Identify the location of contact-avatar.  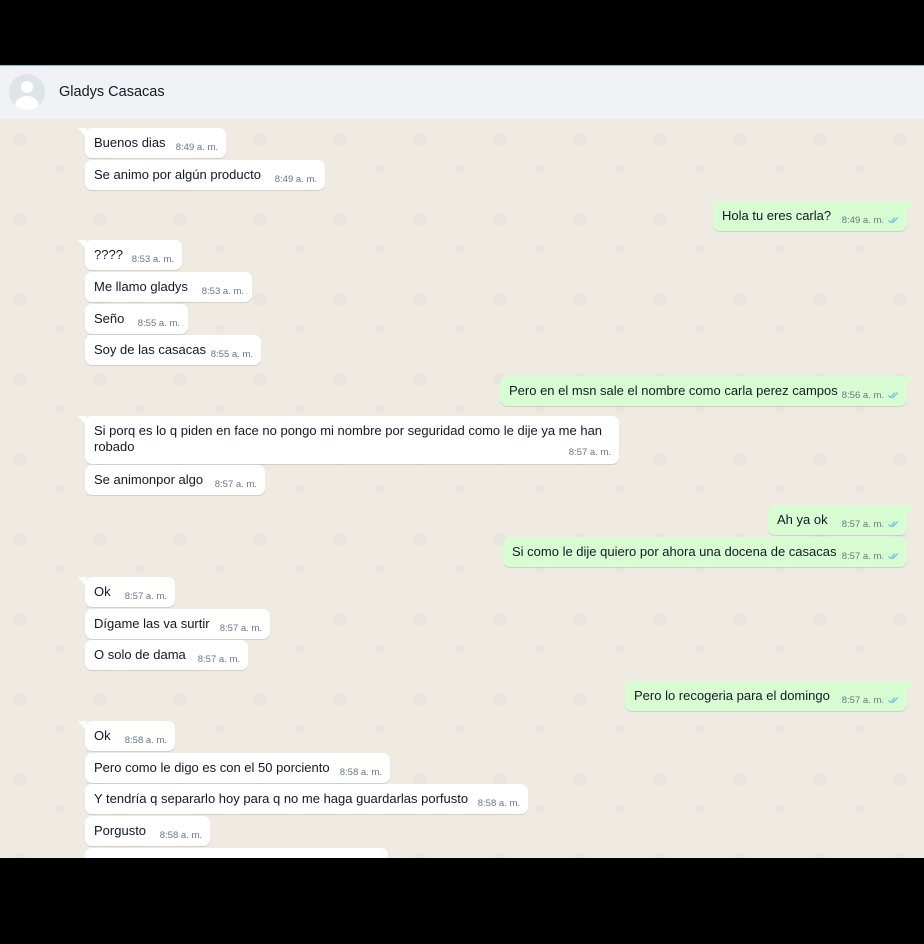
(27, 92).